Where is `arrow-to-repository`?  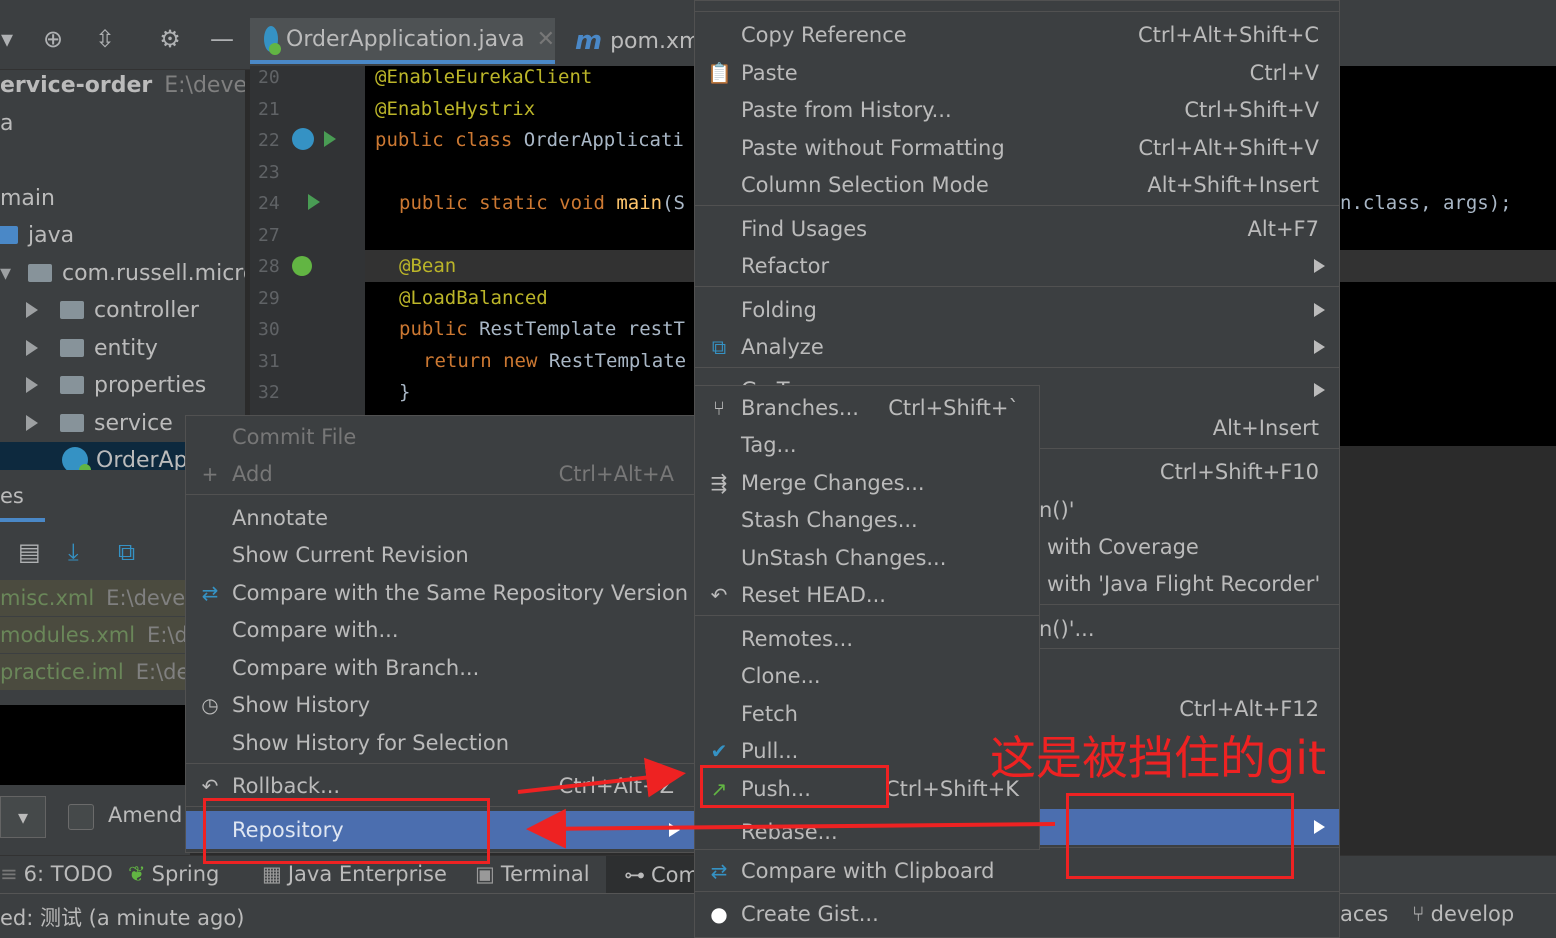 arrow-to-repository is located at coordinates (791, 828).